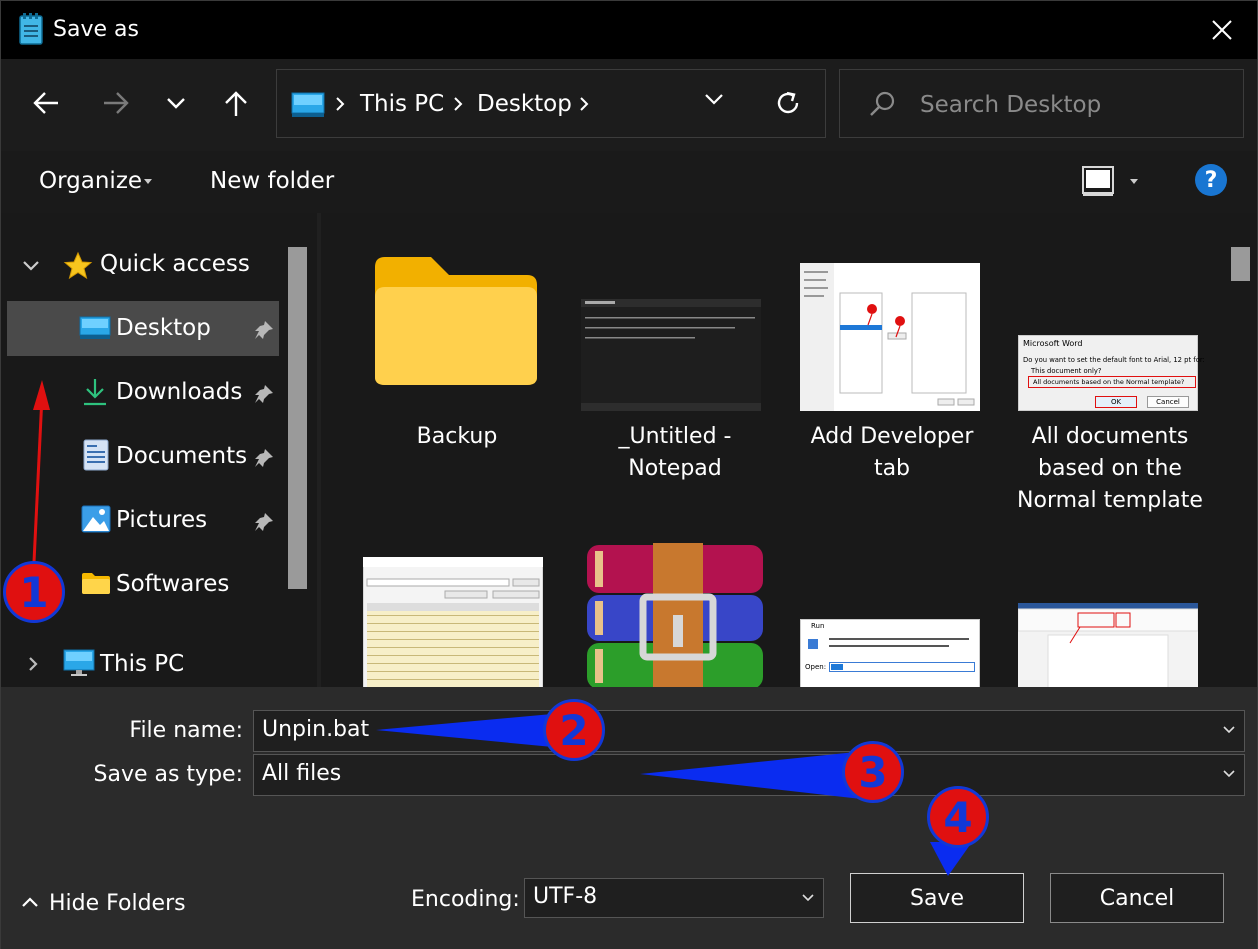 The width and height of the screenshot is (1258, 949). I want to click on file-item-add-developer-tab: Add Developer tab, so click(892, 365).